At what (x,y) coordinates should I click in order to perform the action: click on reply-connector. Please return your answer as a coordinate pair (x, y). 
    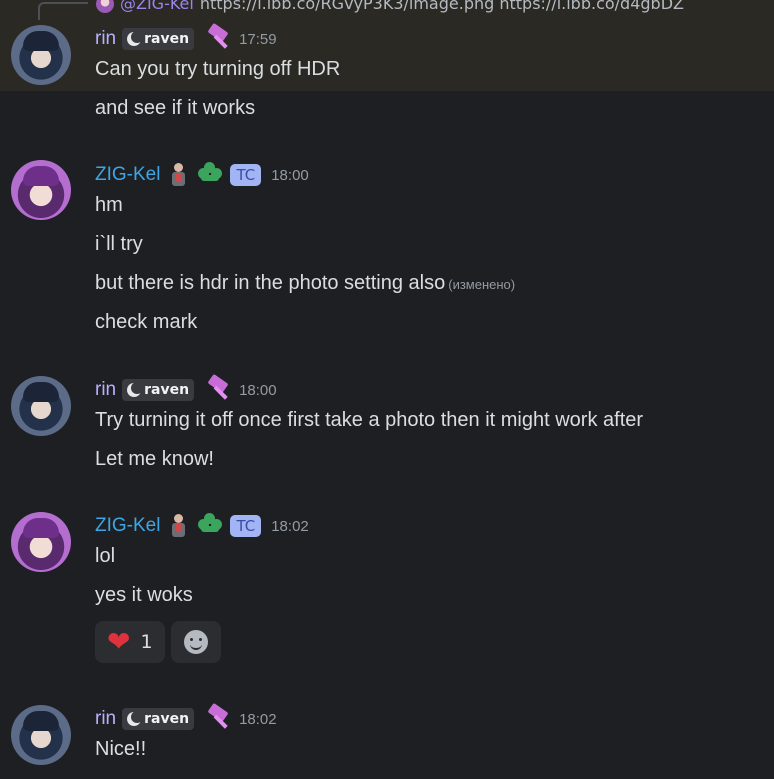
    Looking at the image, I should click on (63, 11).